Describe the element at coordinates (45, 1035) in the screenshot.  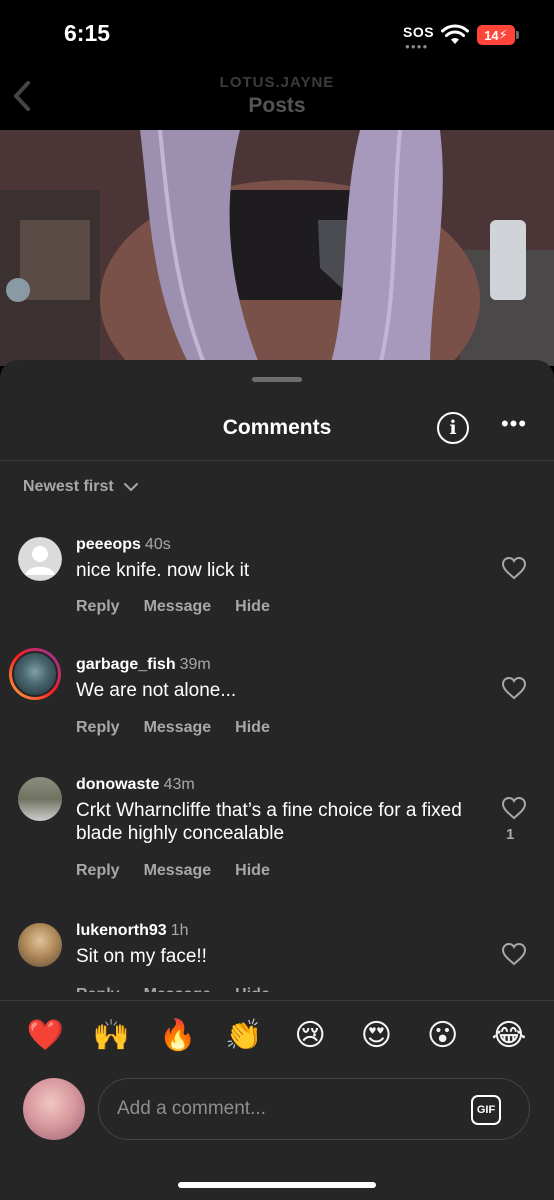
I see `emoji-heart: ❤️` at that location.